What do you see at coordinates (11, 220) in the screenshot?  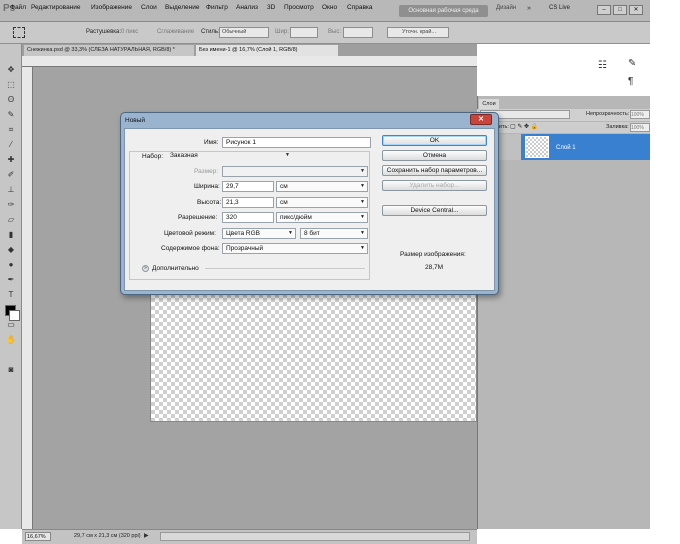 I see `eraser-tool-icon: ▱` at bounding box center [11, 220].